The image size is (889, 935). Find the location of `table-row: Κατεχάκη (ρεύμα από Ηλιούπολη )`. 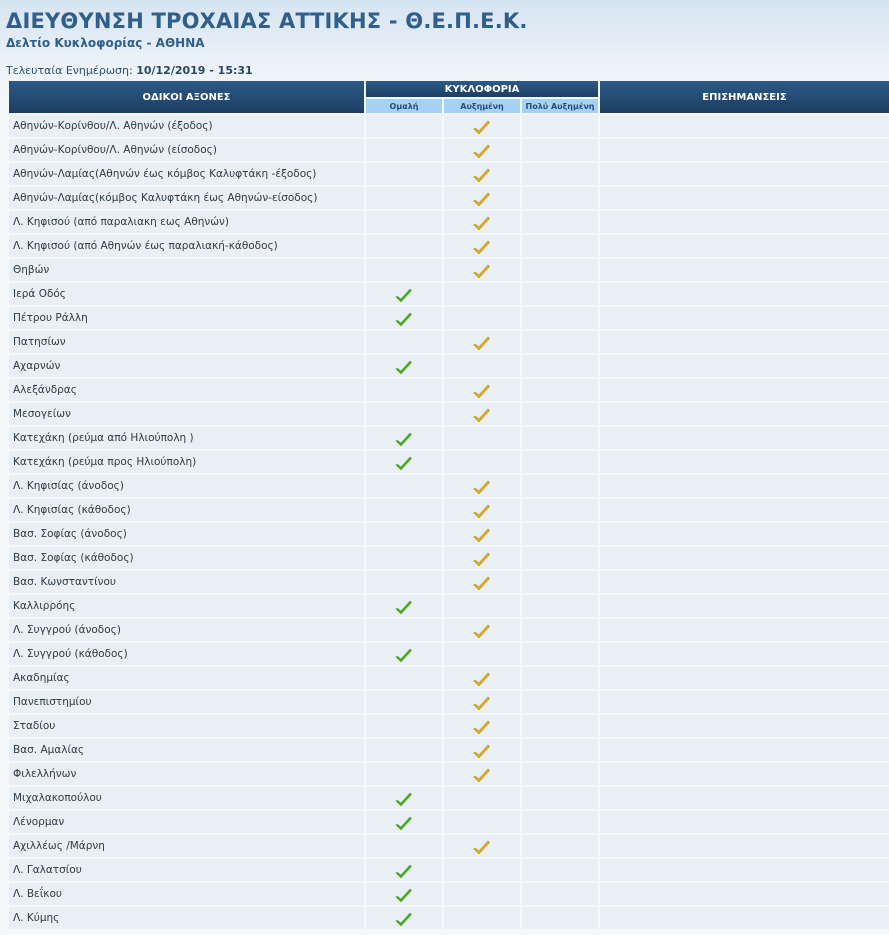

table-row: Κατεχάκη (ρεύμα από Ηλιούπολη ) is located at coordinates (449, 438).